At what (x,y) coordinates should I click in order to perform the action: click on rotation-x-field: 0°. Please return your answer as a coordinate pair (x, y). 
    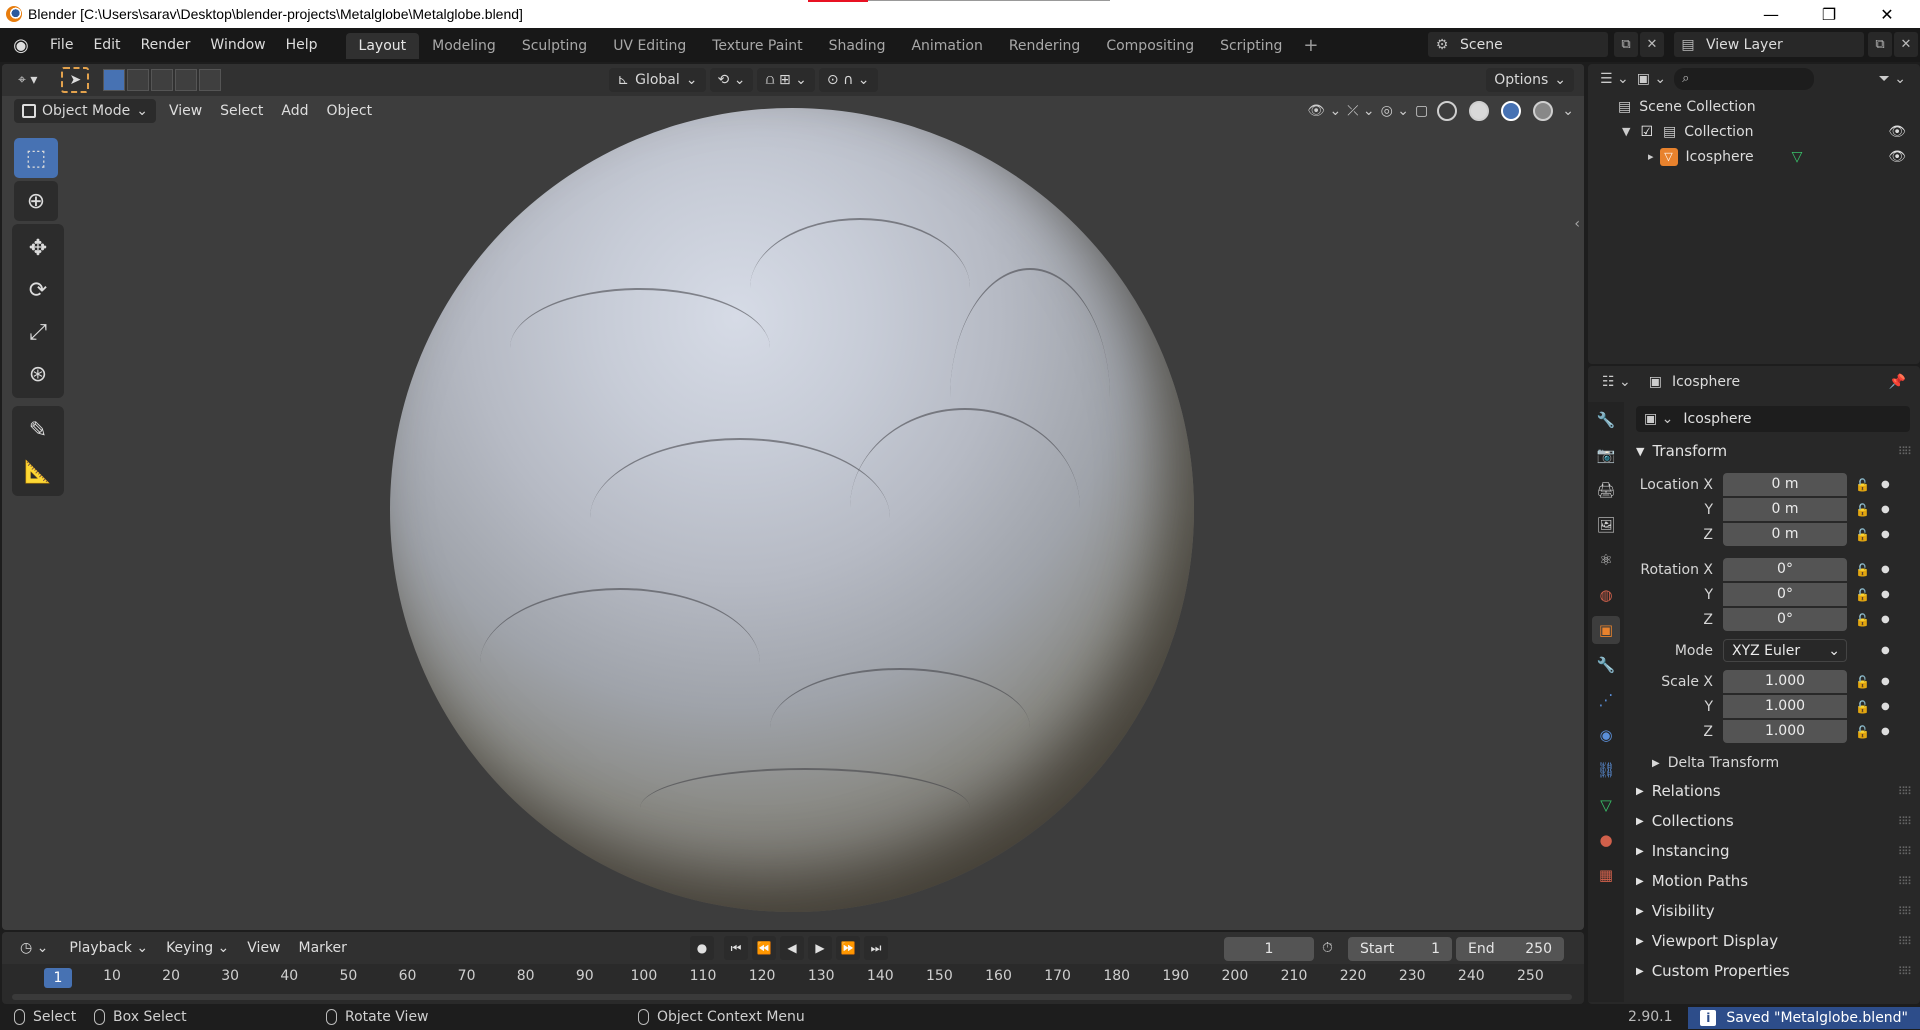
    Looking at the image, I should click on (1785, 569).